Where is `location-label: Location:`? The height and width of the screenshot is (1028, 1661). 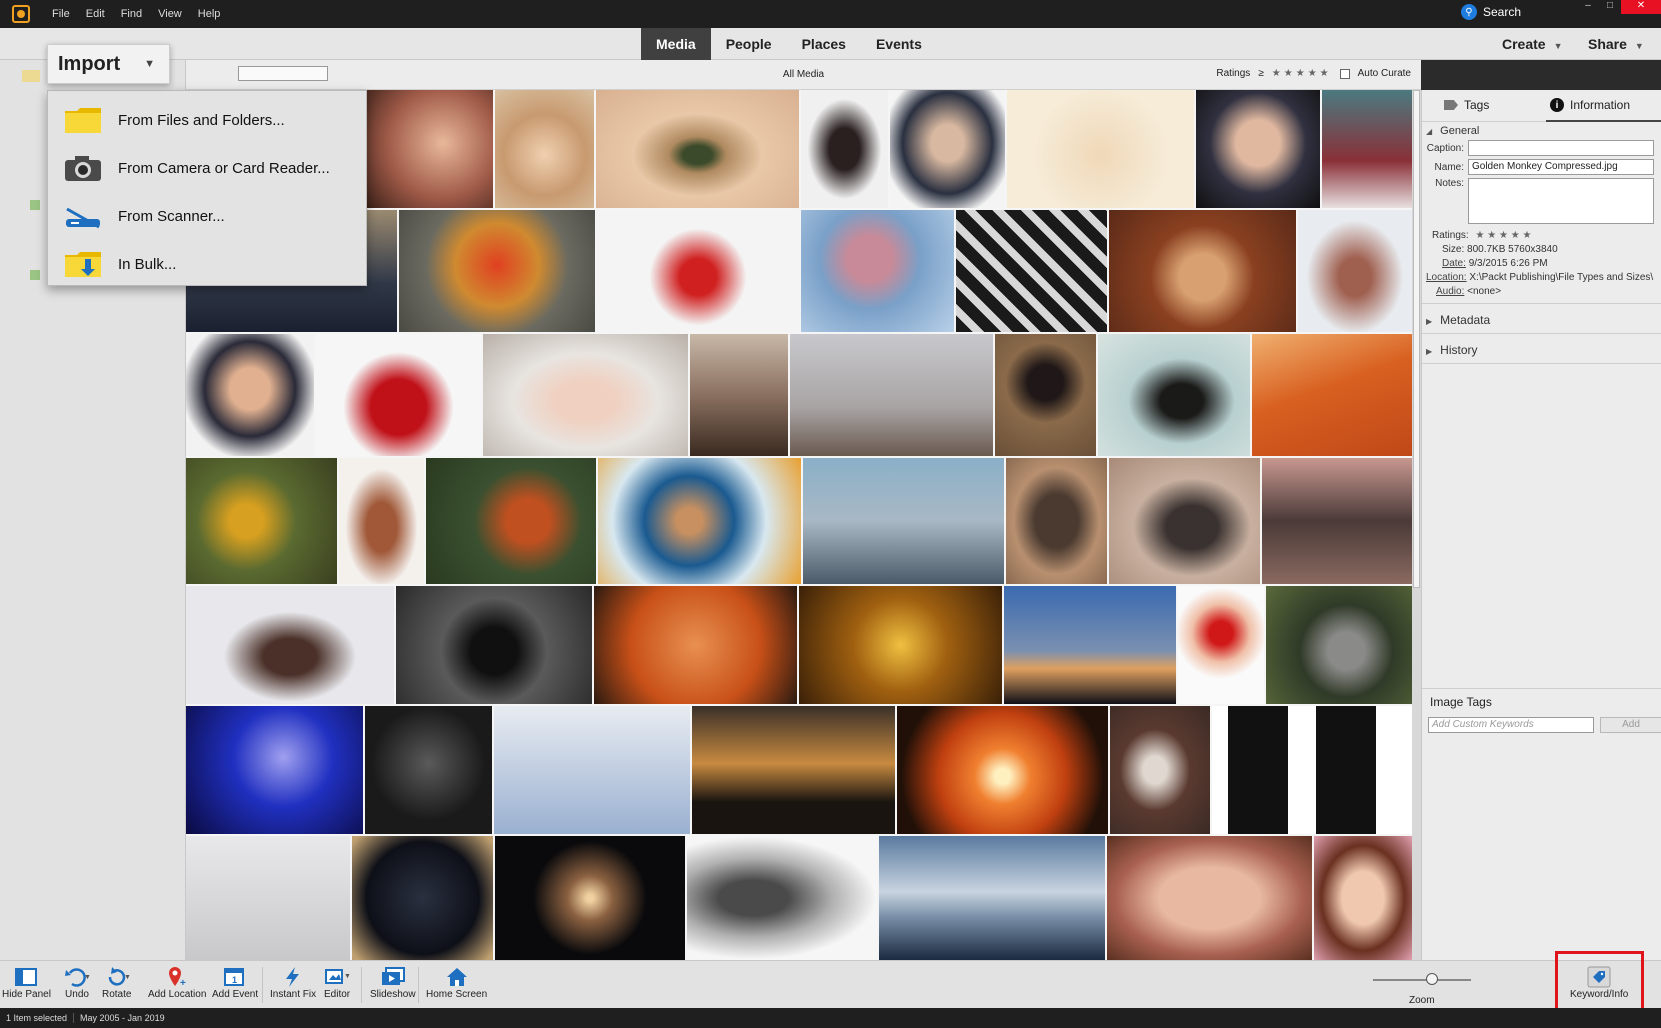
location-label: Location: is located at coordinates (1446, 277).